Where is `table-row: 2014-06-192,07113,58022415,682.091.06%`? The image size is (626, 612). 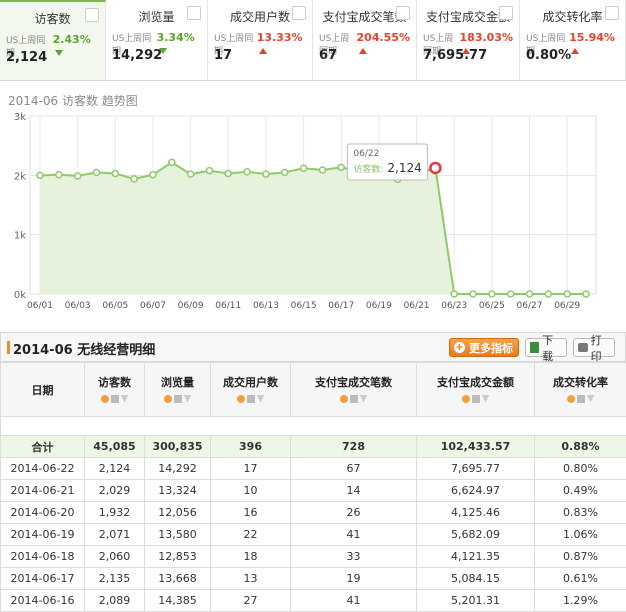 table-row: 2014-06-192,07113,58022415,682.091.06% is located at coordinates (313, 535).